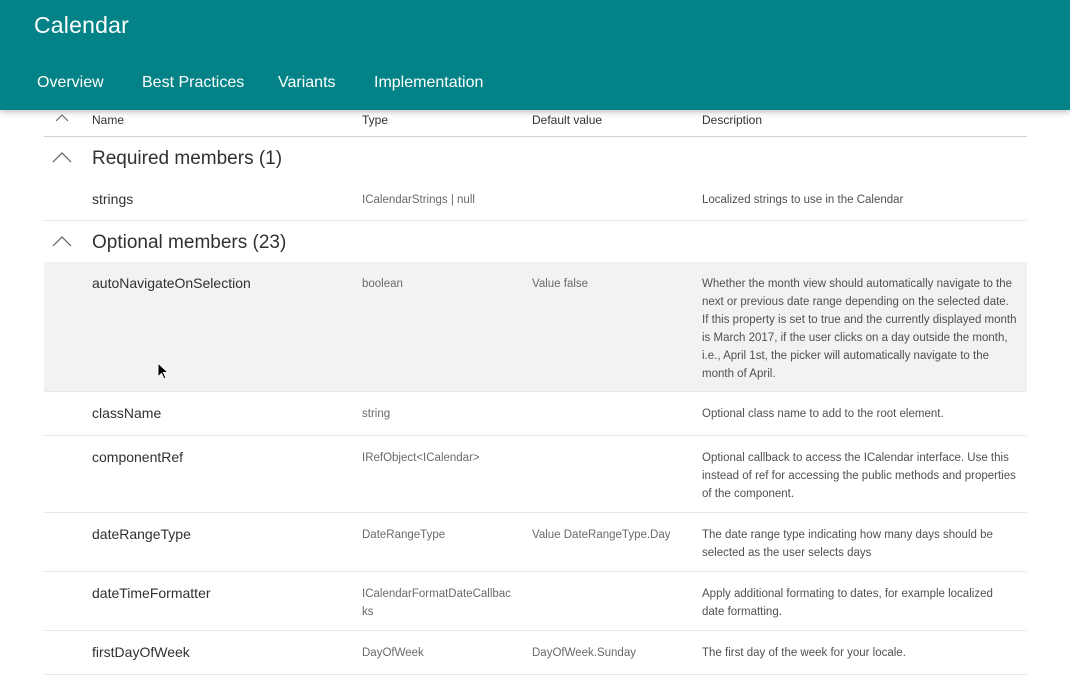 This screenshot has width=1070, height=684. What do you see at coordinates (187, 158) in the screenshot?
I see `group-title: Required members (1)` at bounding box center [187, 158].